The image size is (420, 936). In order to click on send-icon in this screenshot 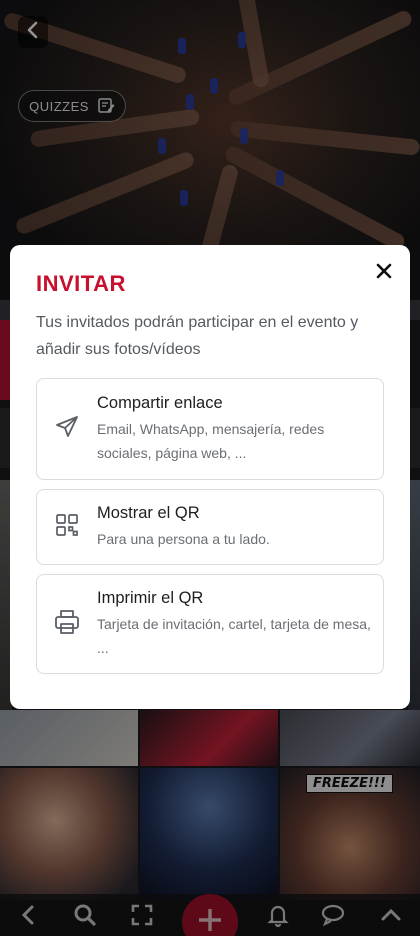, I will do `click(67, 429)`.